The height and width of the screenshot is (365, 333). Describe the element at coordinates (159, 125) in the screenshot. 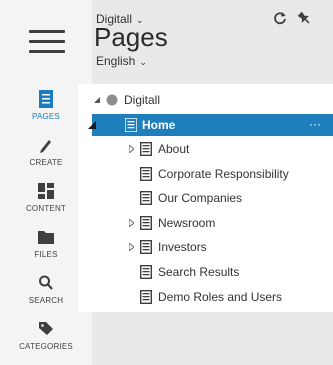

I see `tree-row-label: Home` at that location.